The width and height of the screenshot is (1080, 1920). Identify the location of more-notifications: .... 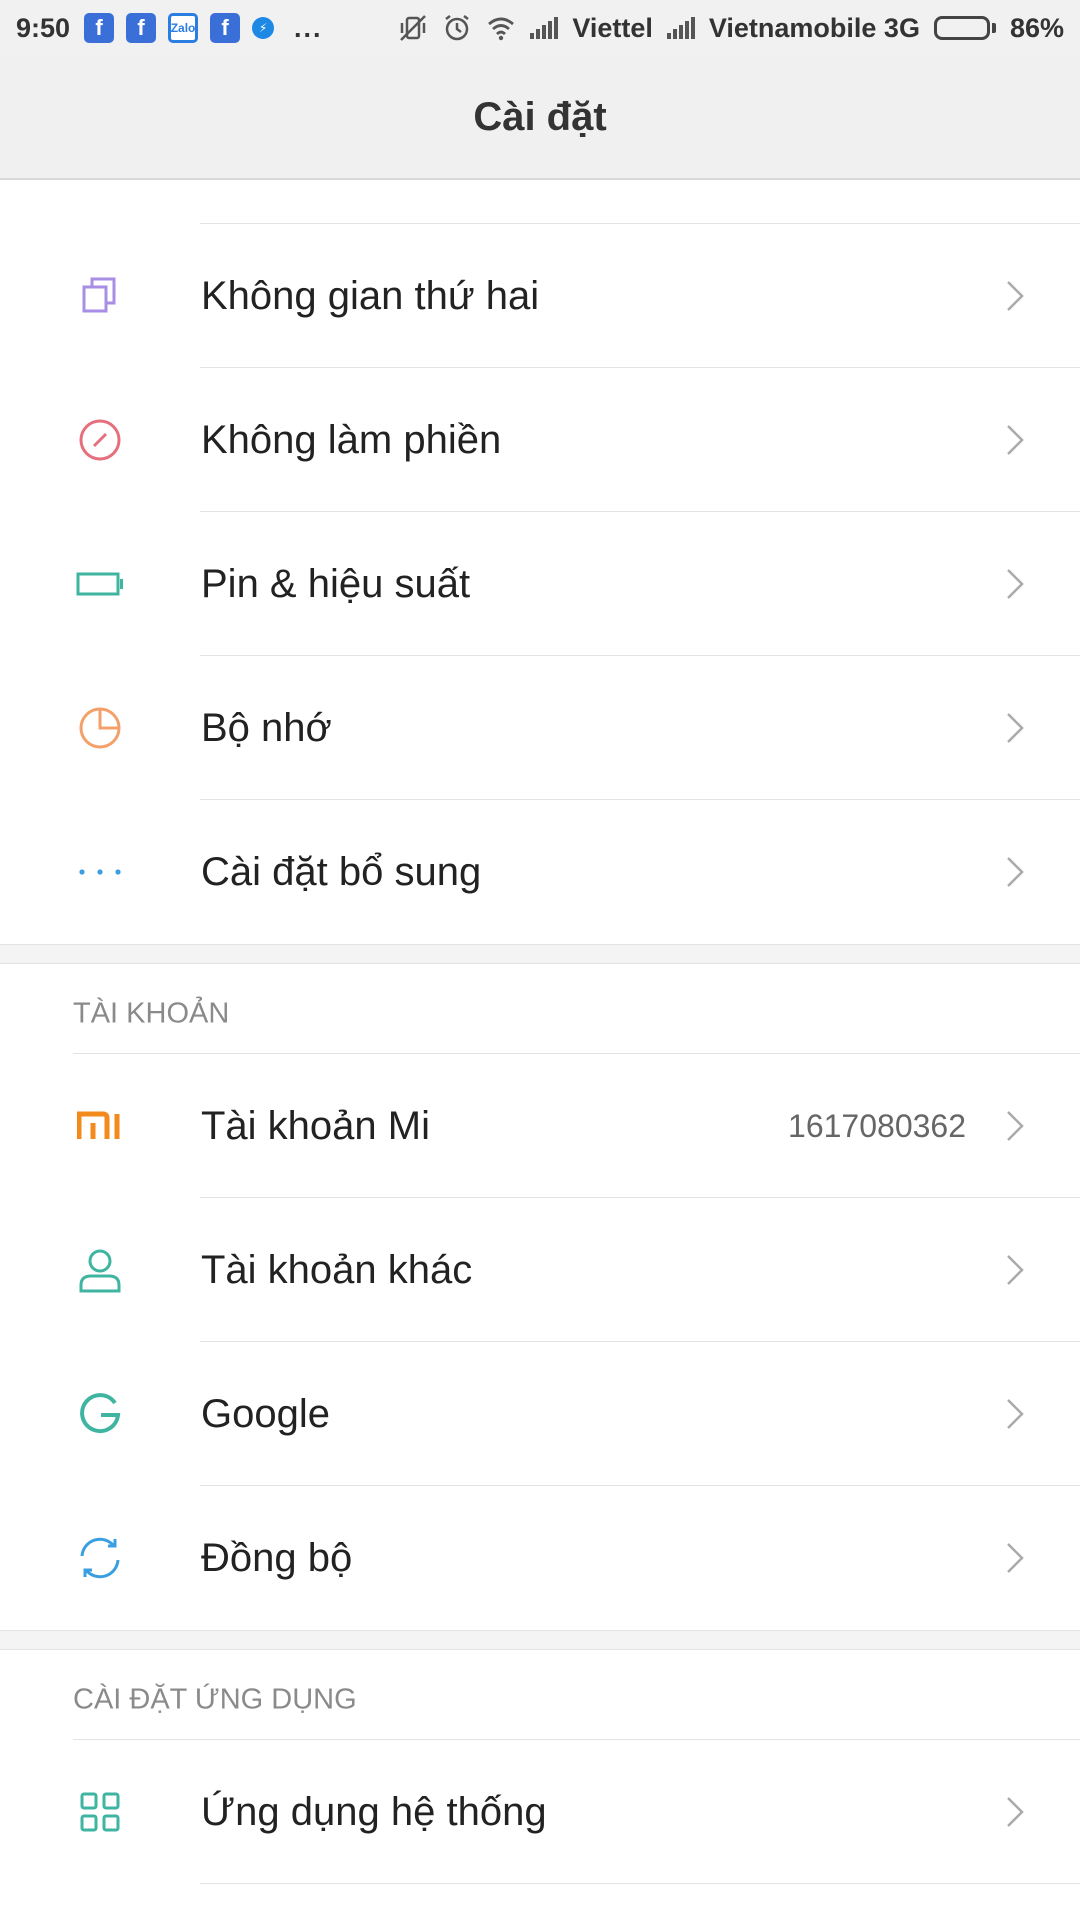
(308, 27).